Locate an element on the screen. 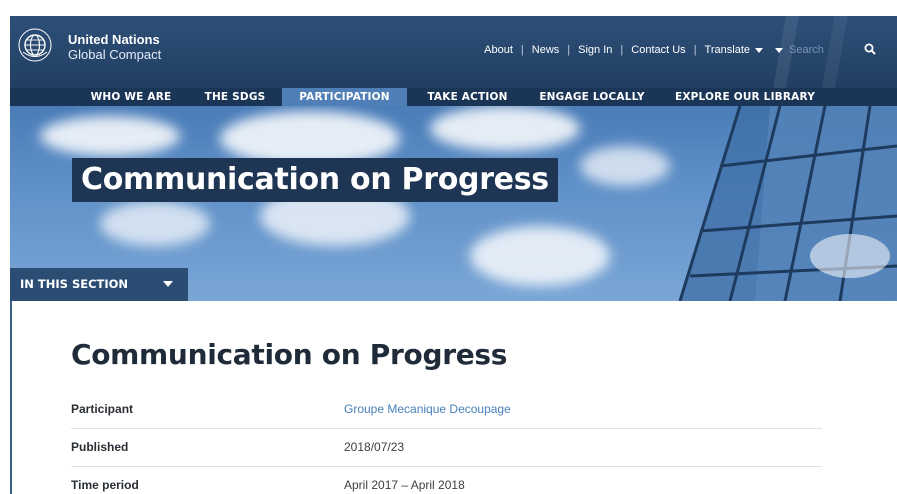 The height and width of the screenshot is (494, 897). brand-name: United Nations Global Compact is located at coordinates (114, 47).